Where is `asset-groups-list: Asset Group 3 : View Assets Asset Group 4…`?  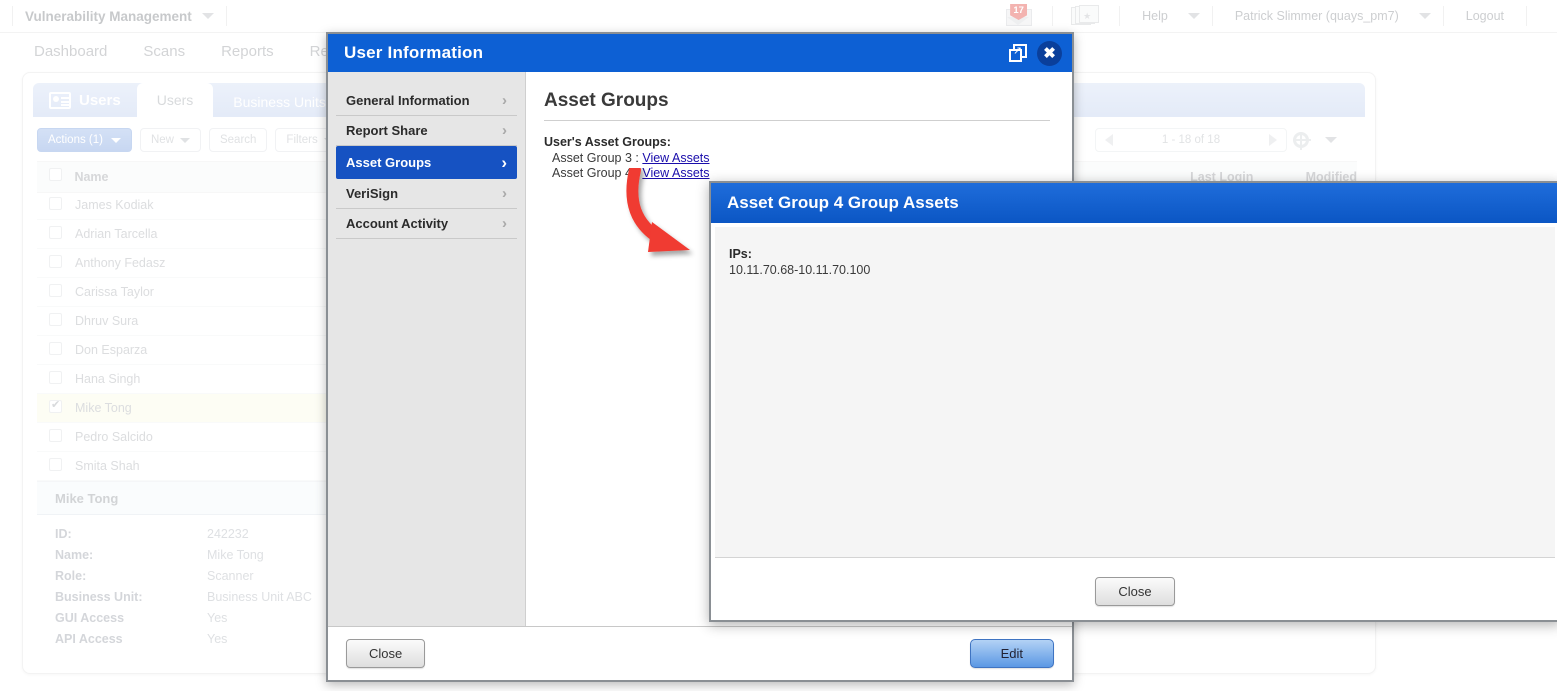 asset-groups-list: Asset Group 3 : View Assets Asset Group 4… is located at coordinates (797, 166).